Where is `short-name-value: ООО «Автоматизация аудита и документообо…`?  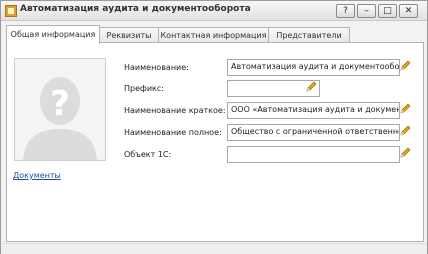
short-name-value: ООО «Автоматизация аудита и документообо… is located at coordinates (315, 109).